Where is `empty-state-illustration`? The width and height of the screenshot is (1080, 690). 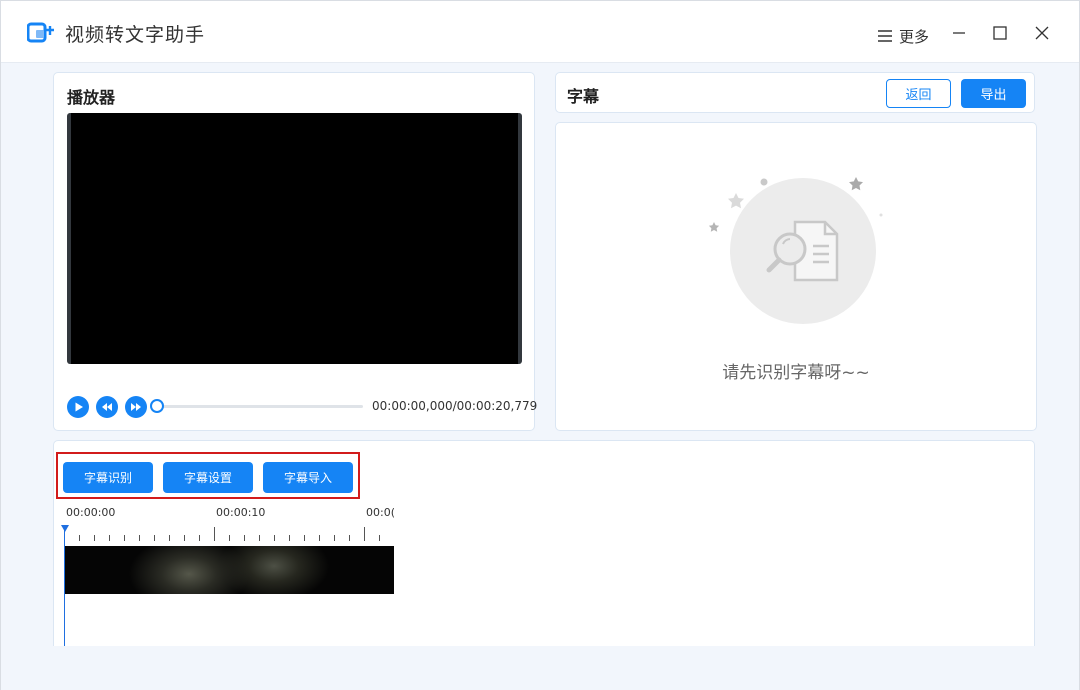
empty-state-illustration is located at coordinates (803, 251).